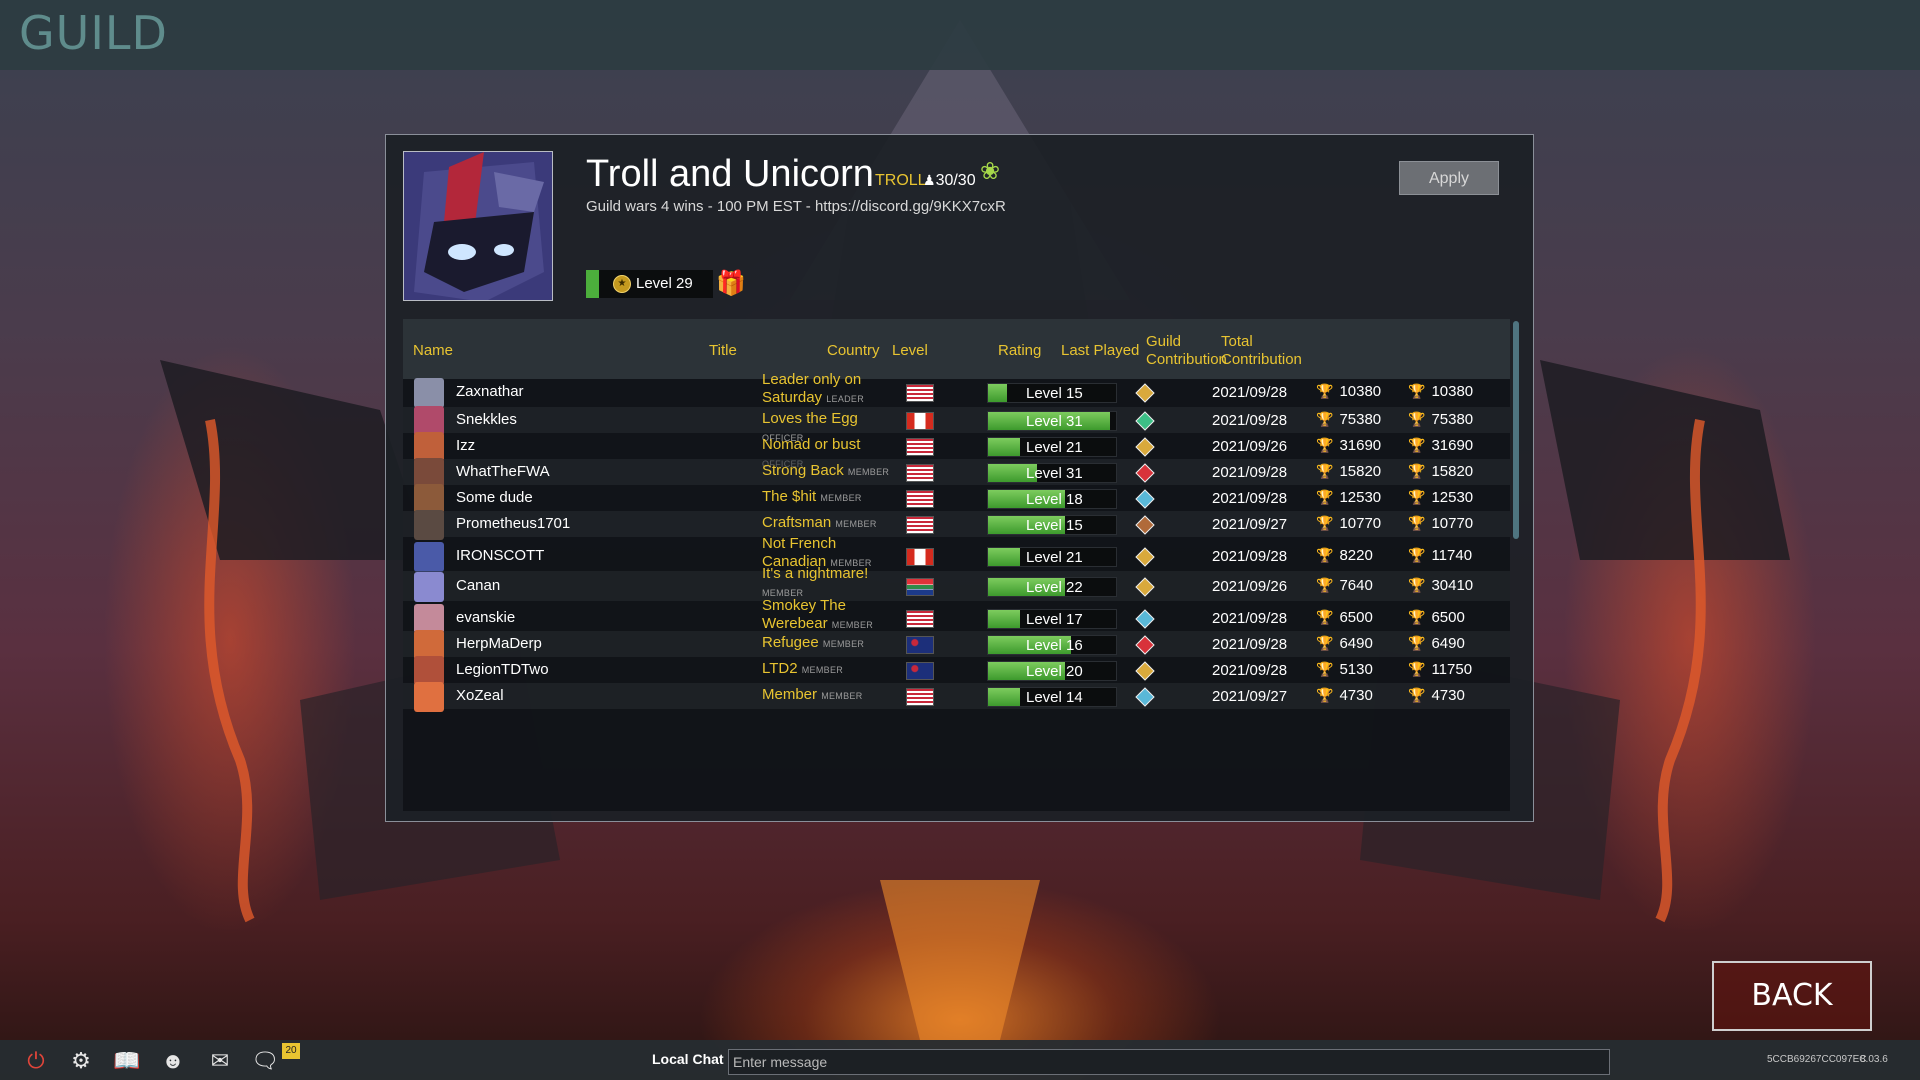  I want to click on total-contribution-value: 10380, so click(1452, 391).